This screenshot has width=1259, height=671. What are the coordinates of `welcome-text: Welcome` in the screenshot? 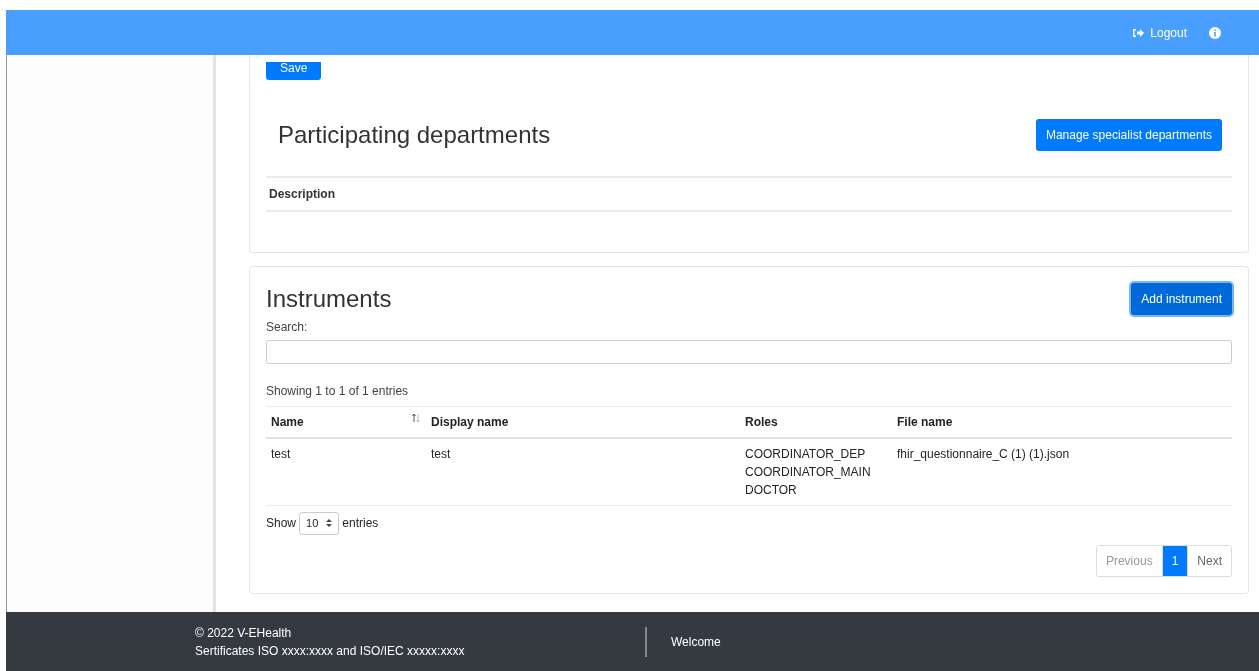 It's located at (696, 642).